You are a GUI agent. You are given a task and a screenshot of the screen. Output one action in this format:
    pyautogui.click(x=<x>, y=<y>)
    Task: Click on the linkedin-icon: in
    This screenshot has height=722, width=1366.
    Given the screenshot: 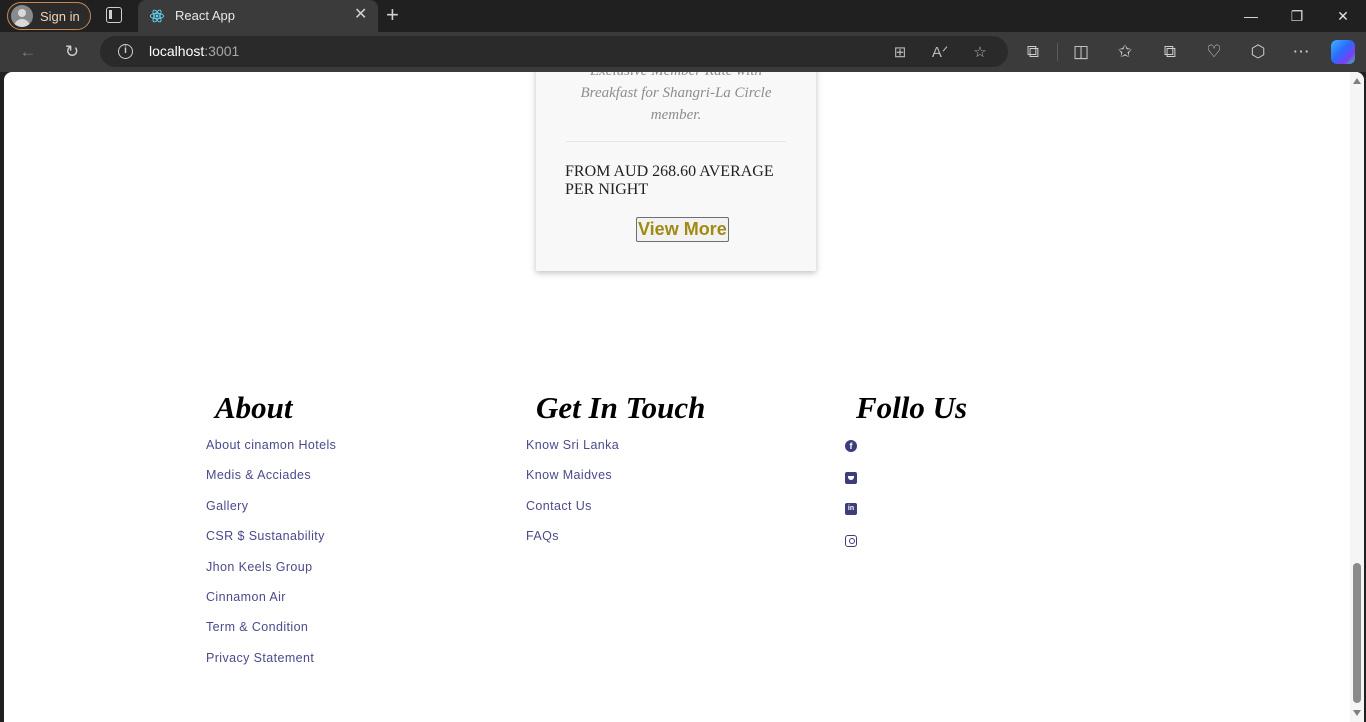 What is the action you would take?
    pyautogui.click(x=851, y=509)
    